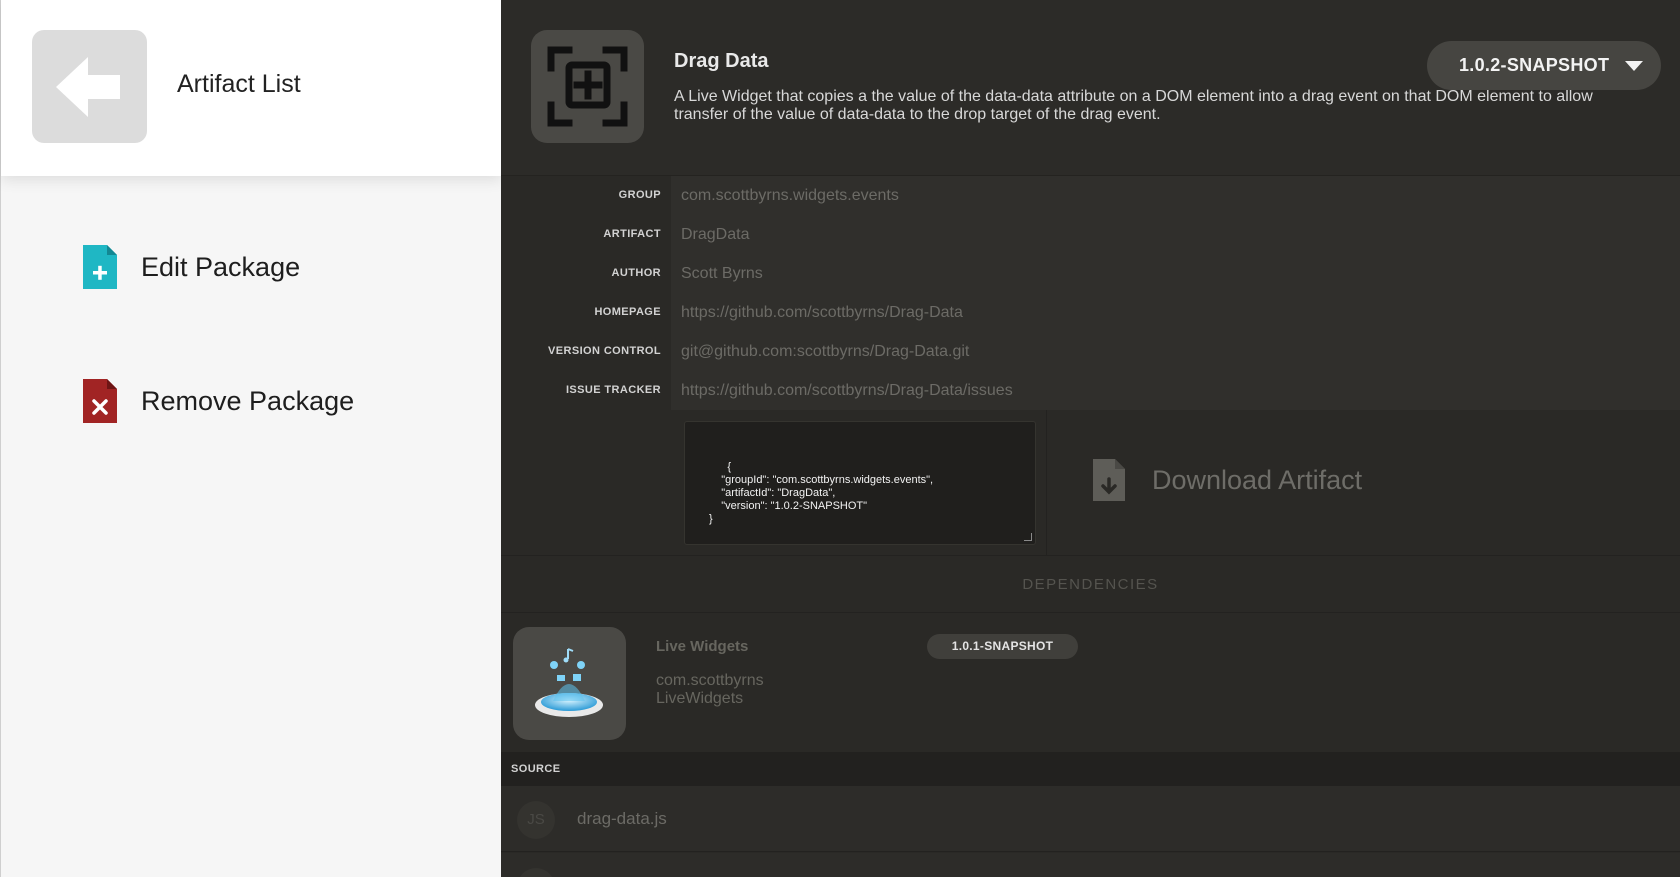  I want to click on meta-row-group: GROUP com.scottbyrns.widgets.events, so click(1090, 195).